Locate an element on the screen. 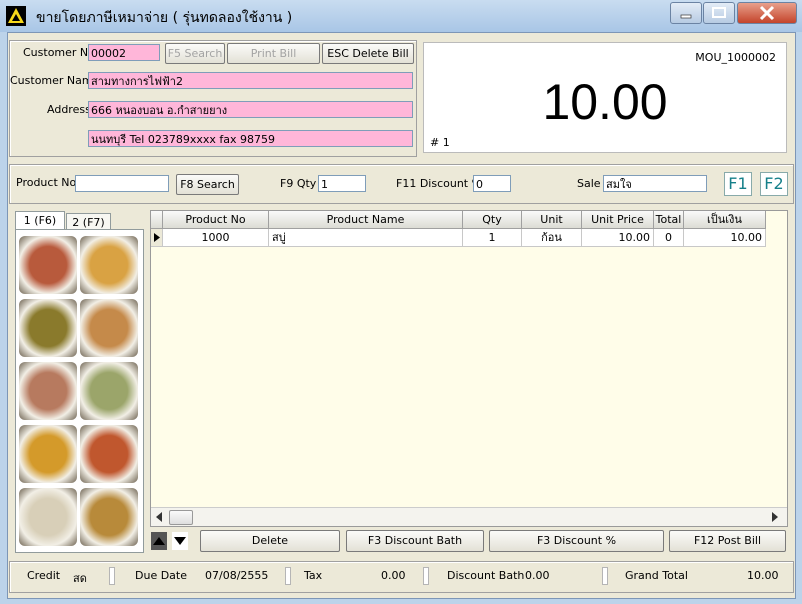 The image size is (802, 604). discount-bath-label: Discount Bath is located at coordinates (486, 575).